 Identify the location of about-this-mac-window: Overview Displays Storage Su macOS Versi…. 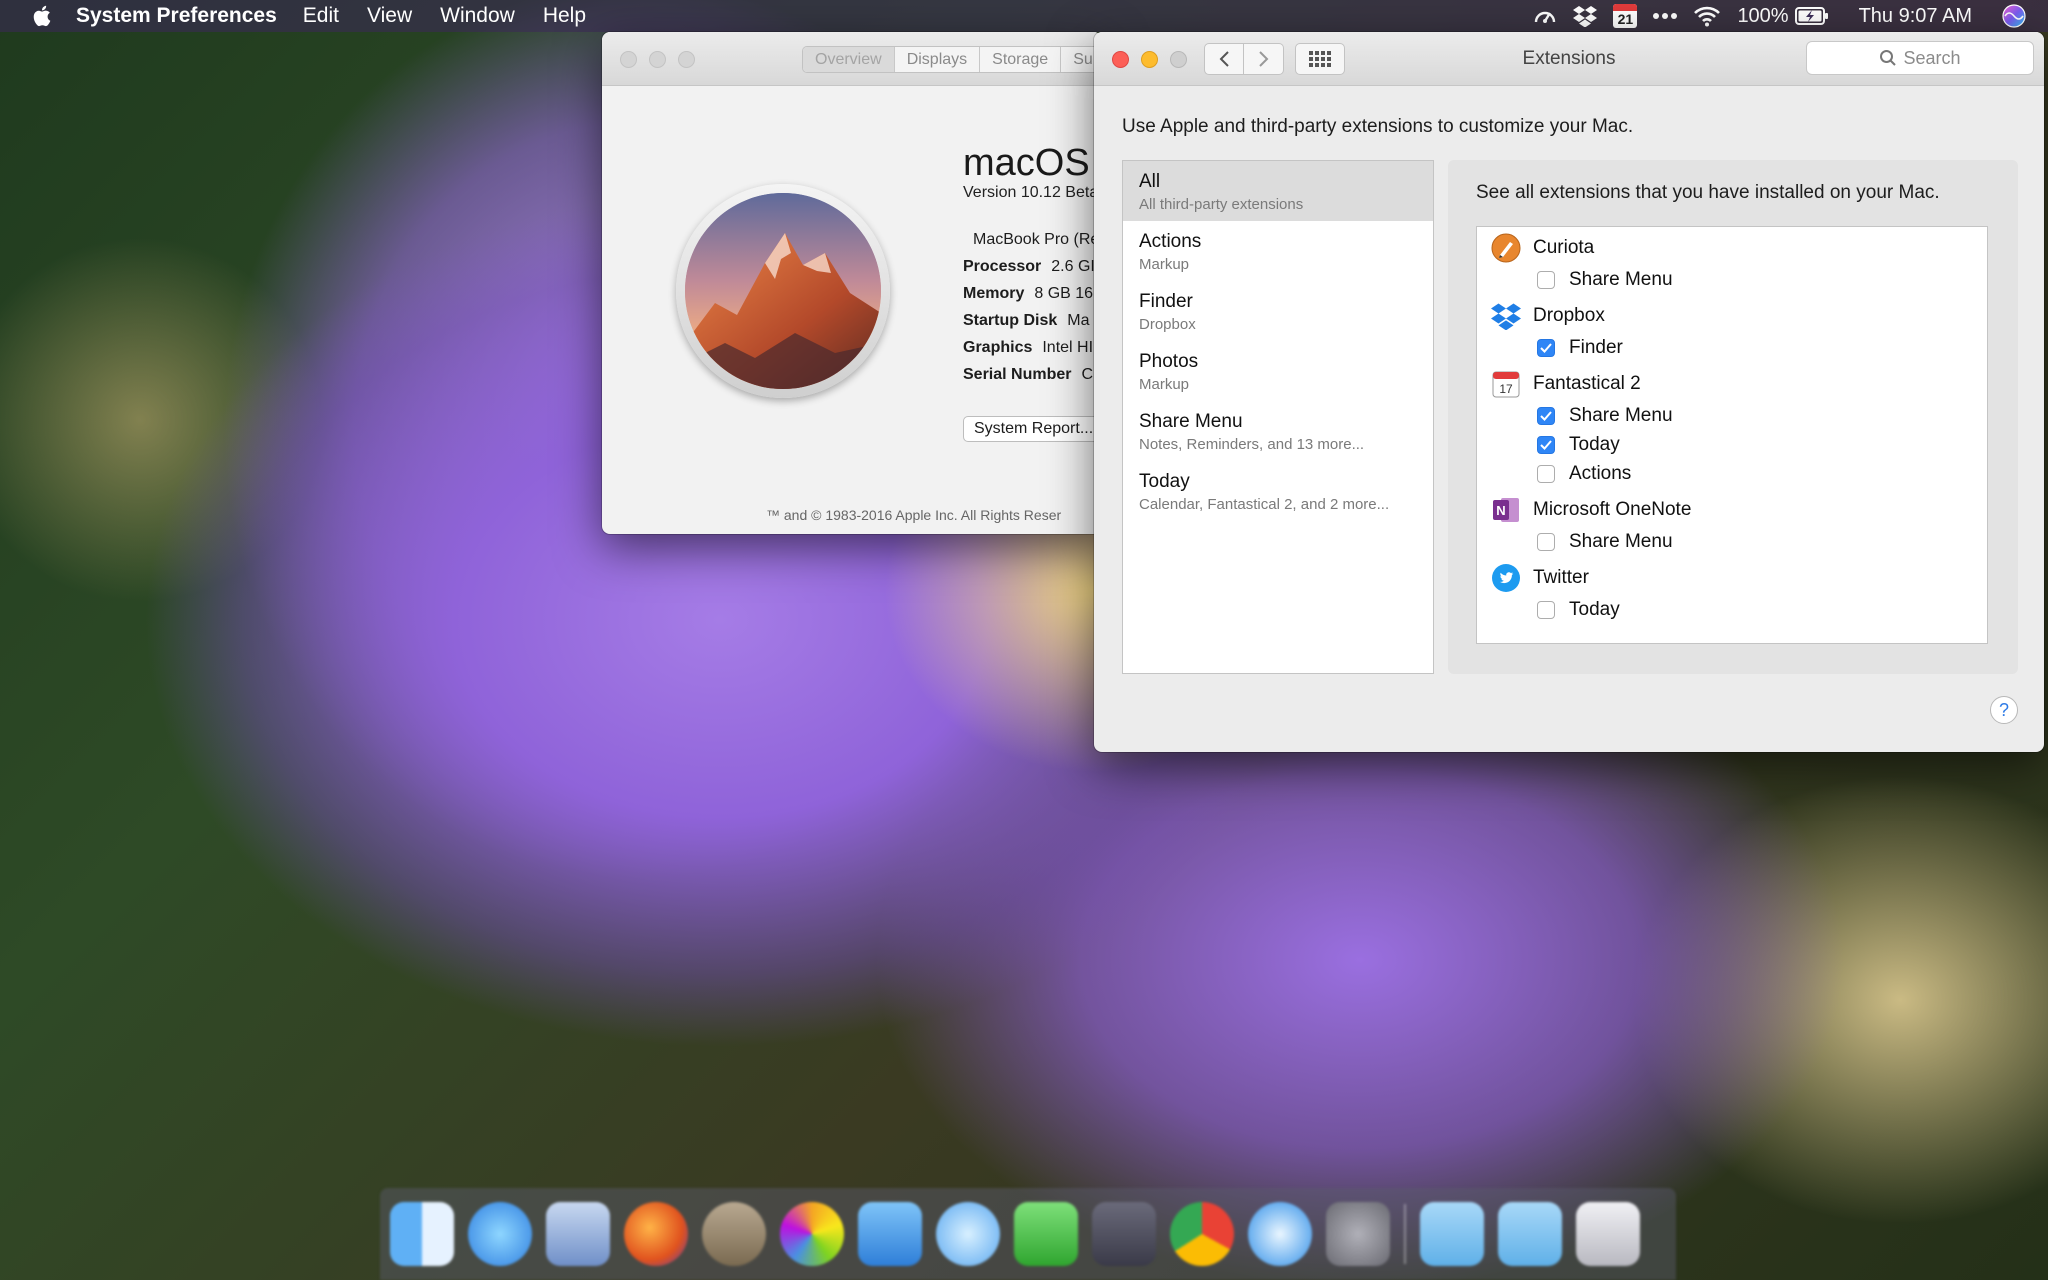
(852, 283).